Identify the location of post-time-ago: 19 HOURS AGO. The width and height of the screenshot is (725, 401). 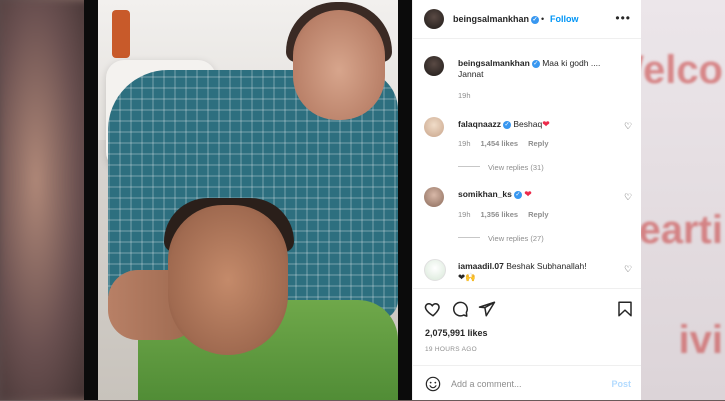
(451, 349).